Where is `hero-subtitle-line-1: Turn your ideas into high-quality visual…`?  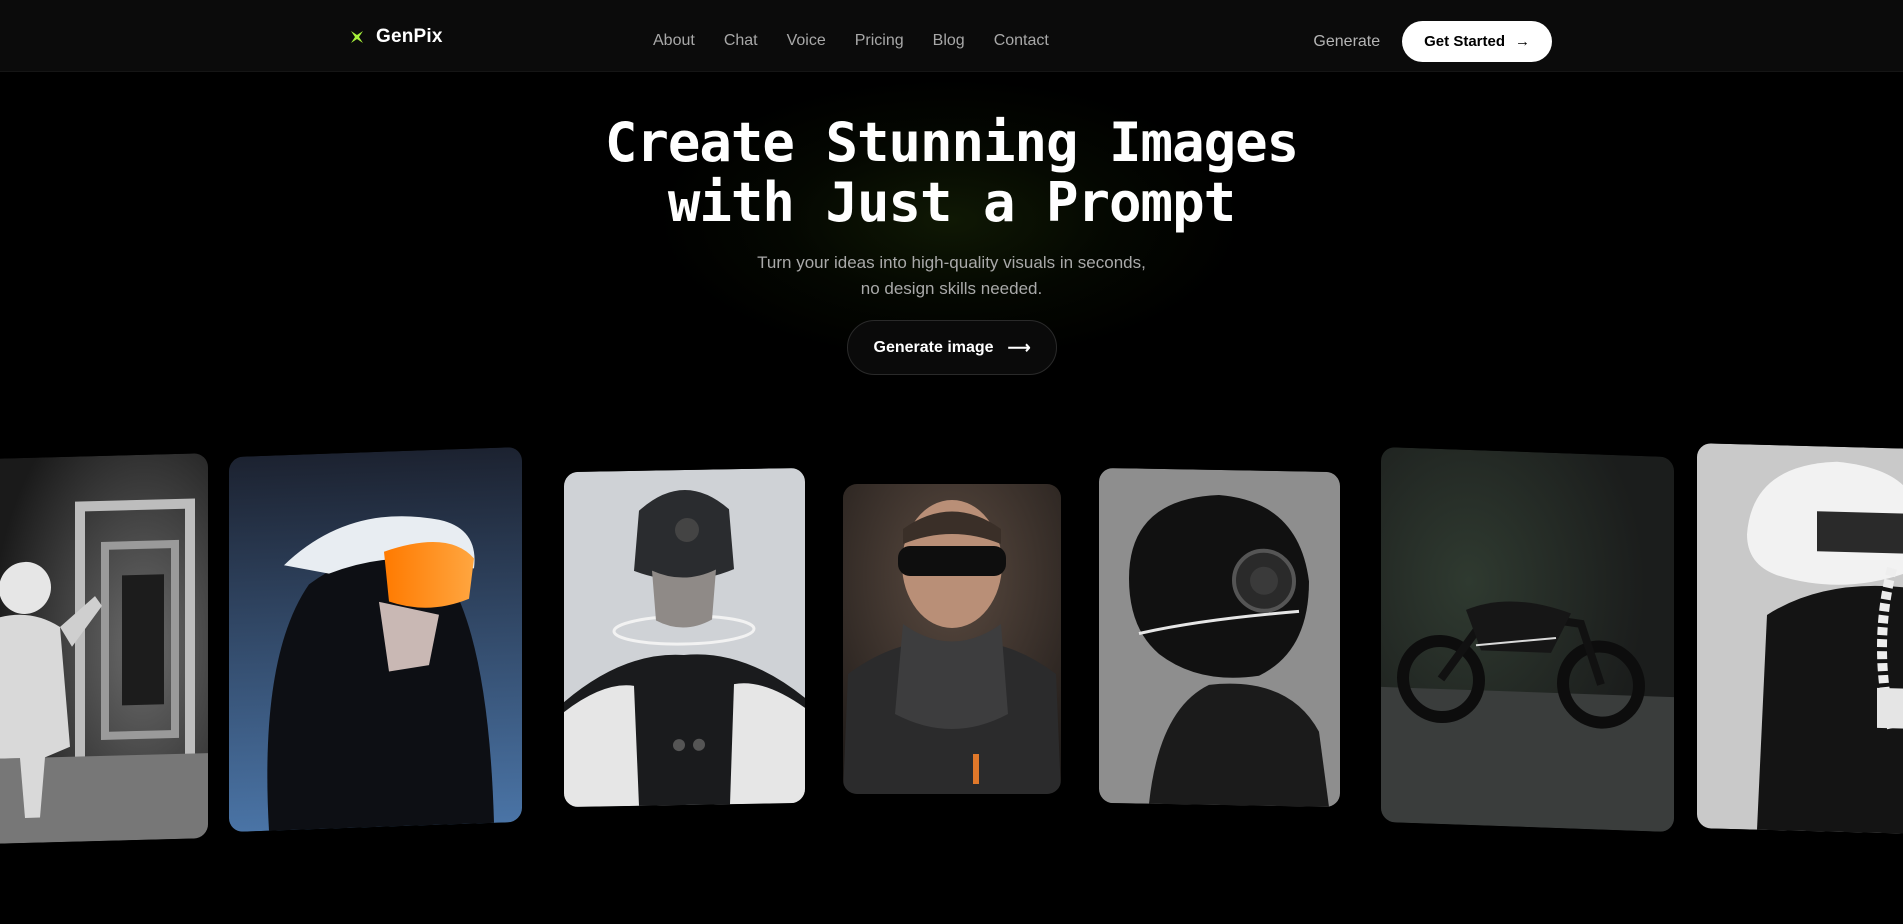
hero-subtitle-line-1: Turn your ideas into high-quality visual… is located at coordinates (951, 262).